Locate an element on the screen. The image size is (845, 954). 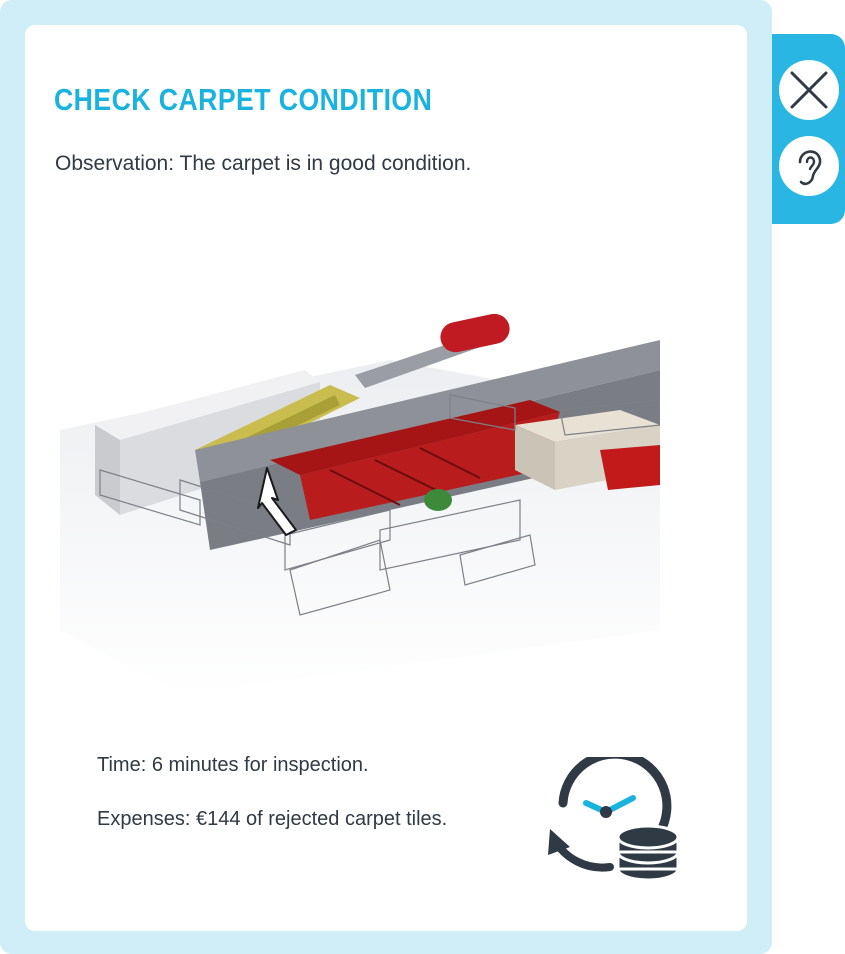
close-icon is located at coordinates (809, 90).